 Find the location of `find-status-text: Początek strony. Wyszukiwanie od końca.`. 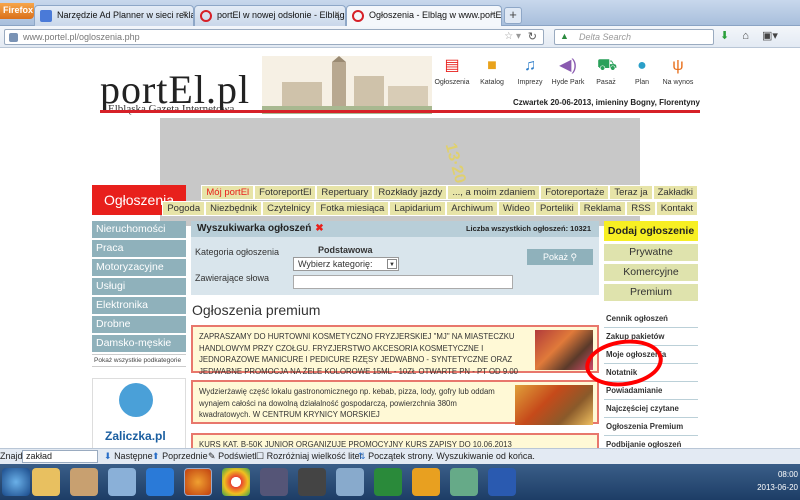

find-status-text: Początek strony. Wyszukiwanie od końca. is located at coordinates (451, 456).